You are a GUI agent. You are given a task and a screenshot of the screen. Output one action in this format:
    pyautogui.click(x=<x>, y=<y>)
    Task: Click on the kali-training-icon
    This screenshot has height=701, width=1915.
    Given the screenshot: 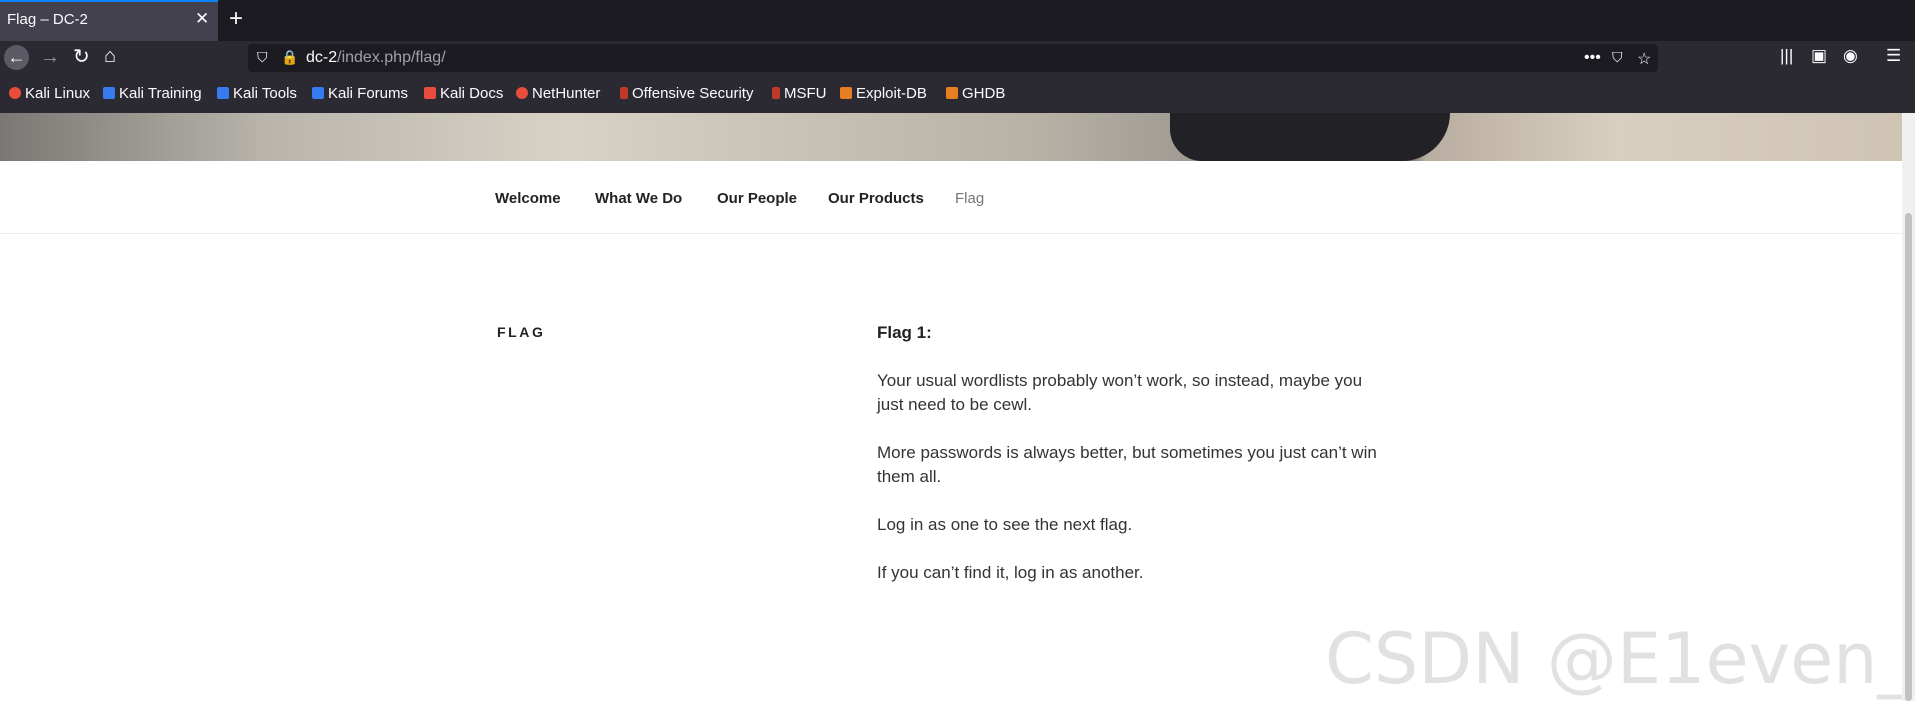 What is the action you would take?
    pyautogui.click(x=109, y=93)
    